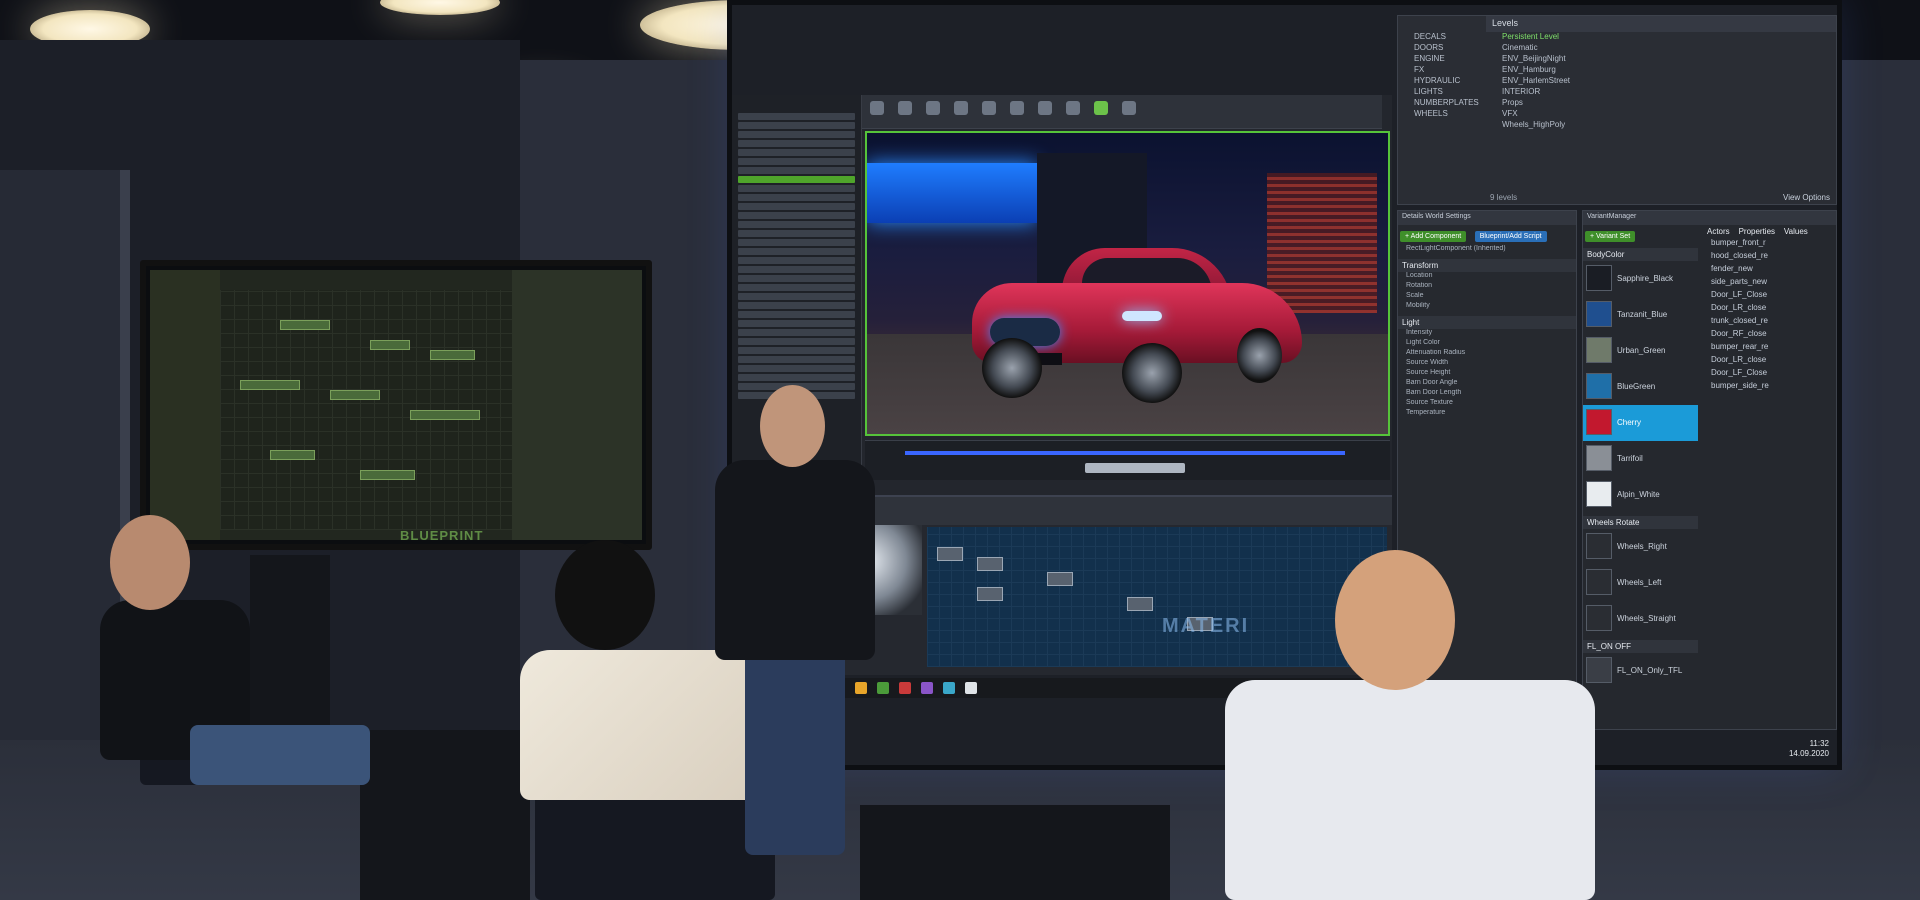  Describe the element at coordinates (1661, 92) in the screenshot. I see `level-row: INTERIOR` at that location.